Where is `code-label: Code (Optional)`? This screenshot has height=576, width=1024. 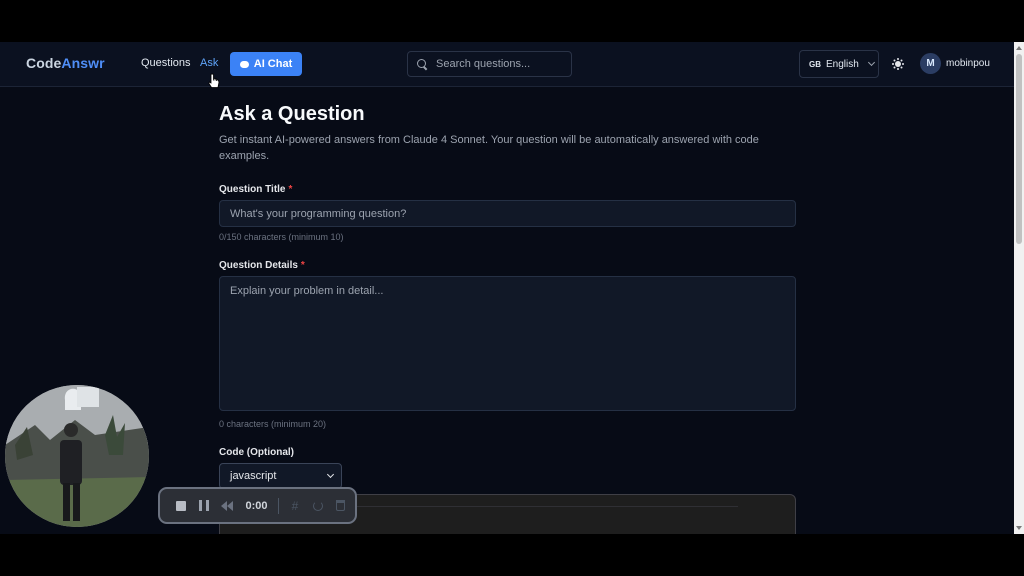 code-label: Code (Optional) is located at coordinates (256, 452).